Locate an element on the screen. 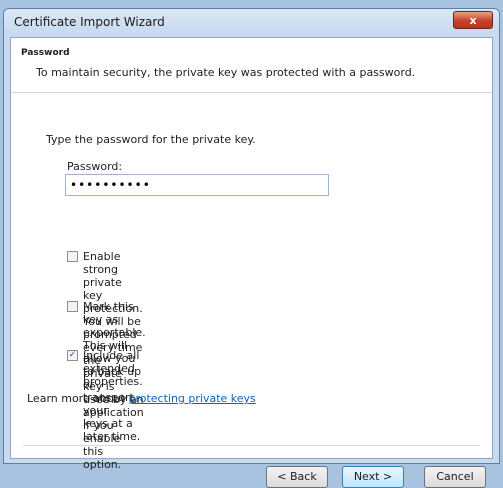 The height and width of the screenshot is (488, 503). close-button: x is located at coordinates (473, 20).